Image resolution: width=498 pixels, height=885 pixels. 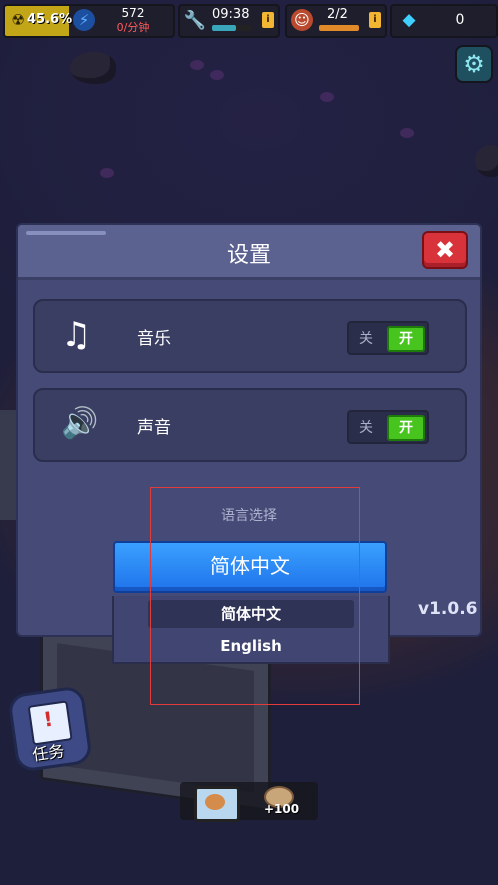 I want to click on sound-toggle-on: 开, so click(x=406, y=428).